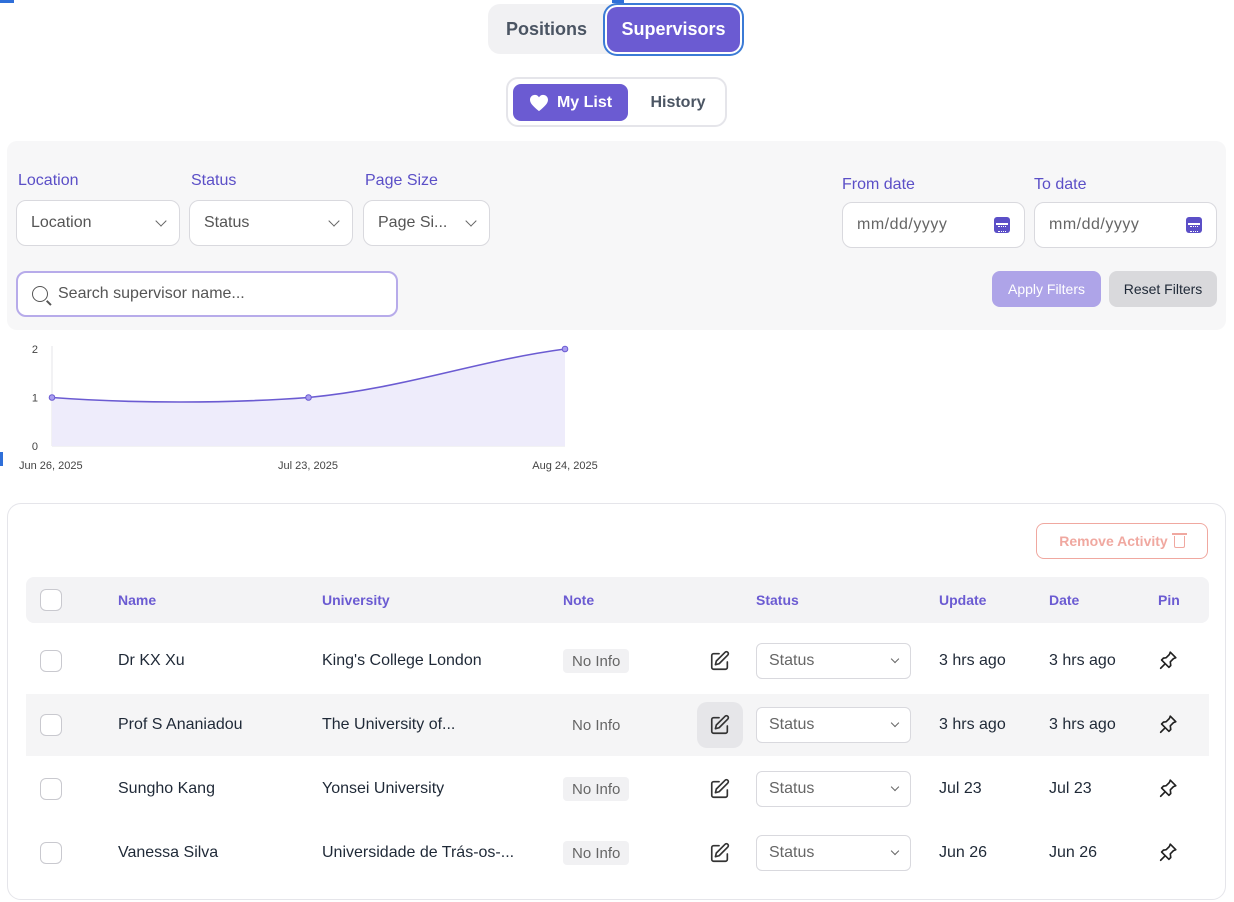 This screenshot has height=902, width=1234. I want to click on tab-supervisors: Supervisors, so click(674, 29).